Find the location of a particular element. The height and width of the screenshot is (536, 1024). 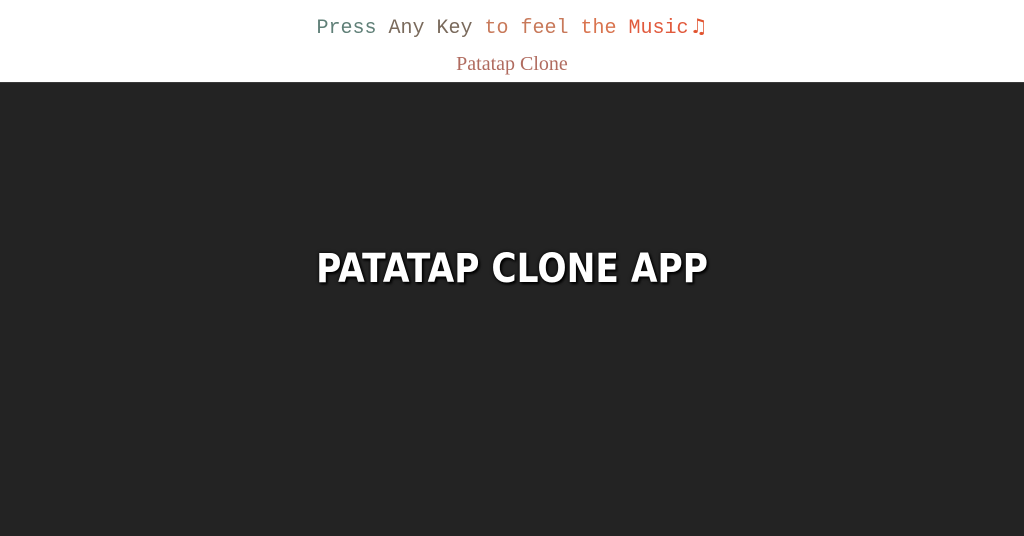

stage-title: PATATAP CLONE APP is located at coordinates (512, 269).